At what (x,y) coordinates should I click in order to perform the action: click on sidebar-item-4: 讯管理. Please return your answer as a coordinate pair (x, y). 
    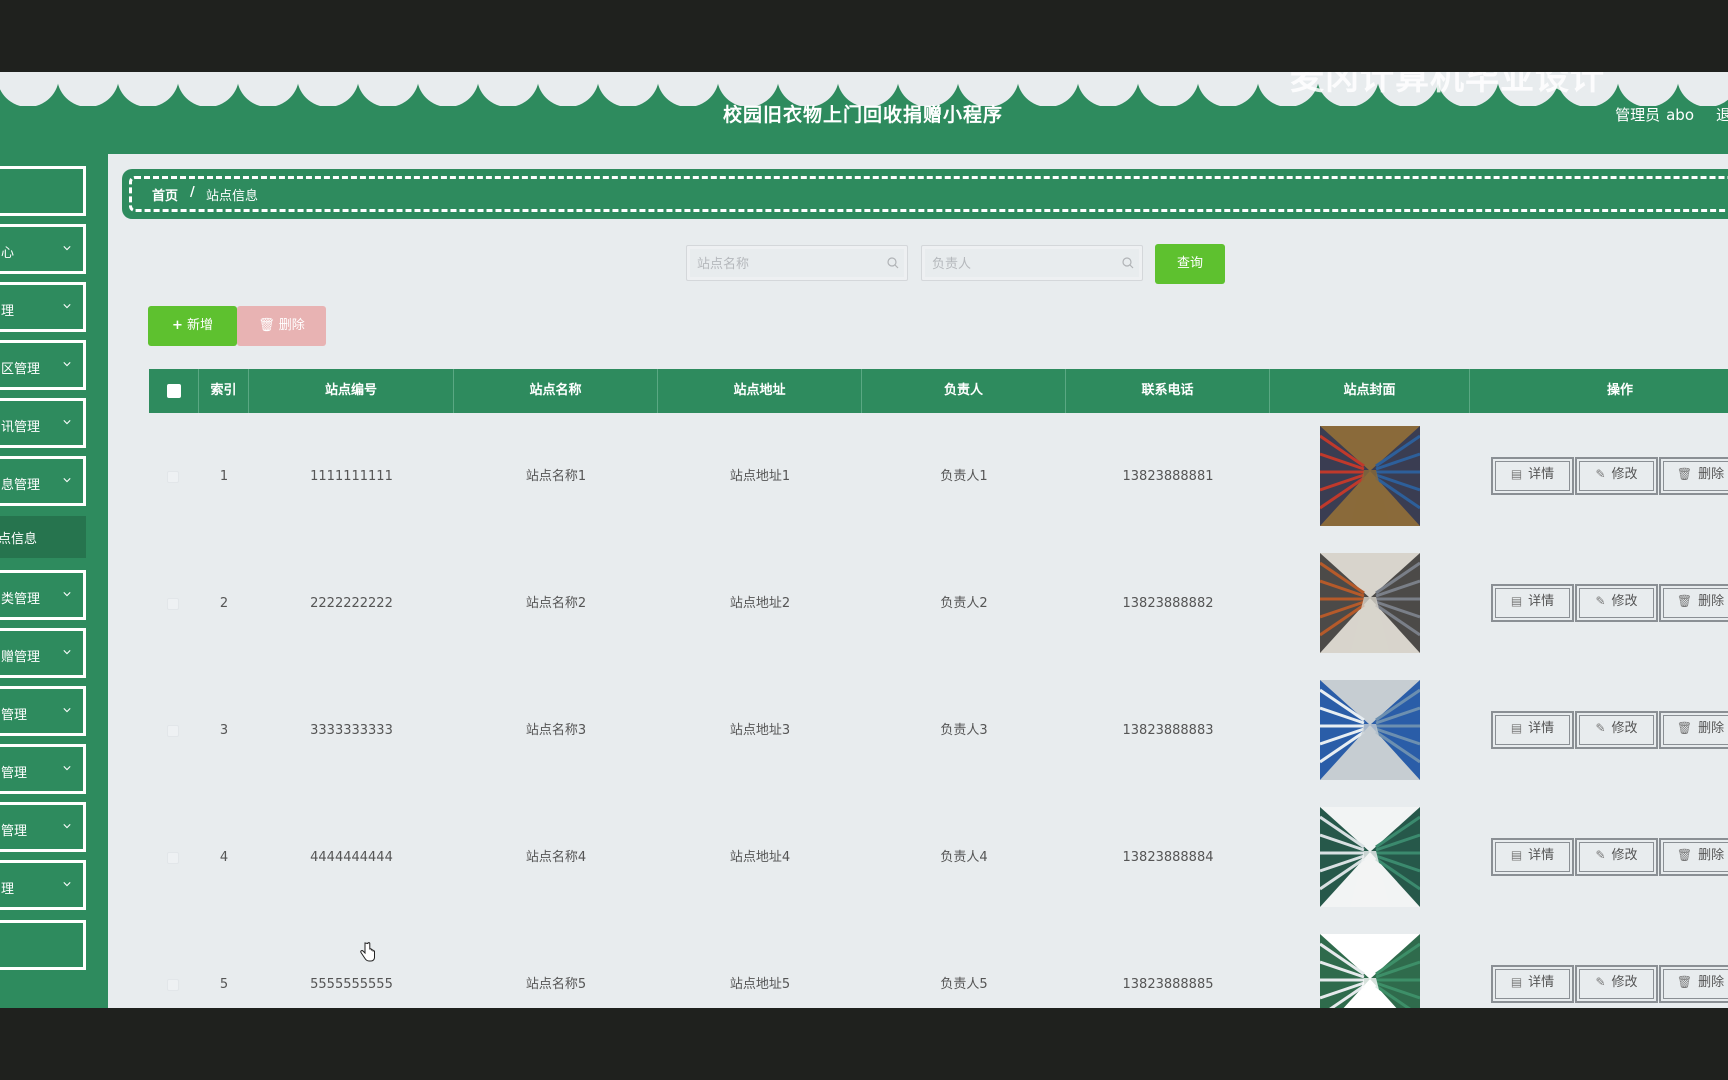
    Looking at the image, I should click on (43, 423).